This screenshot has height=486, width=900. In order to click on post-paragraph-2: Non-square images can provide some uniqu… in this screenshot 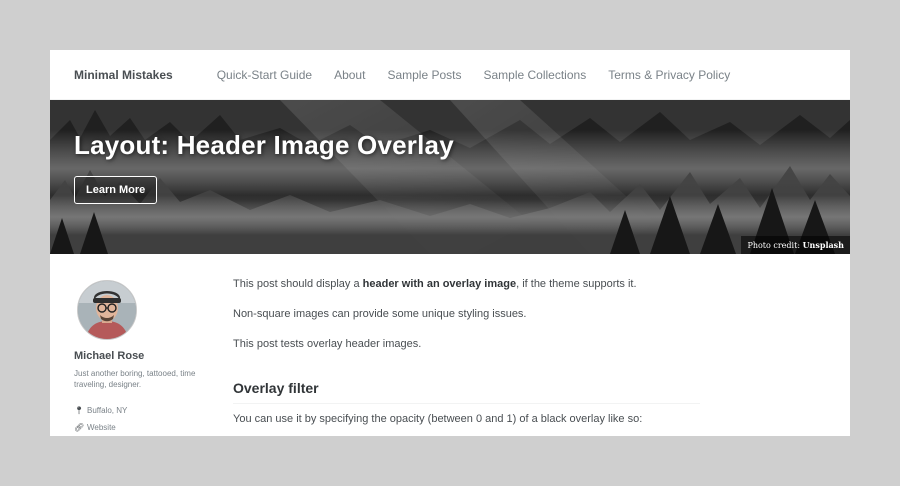, I will do `click(380, 314)`.